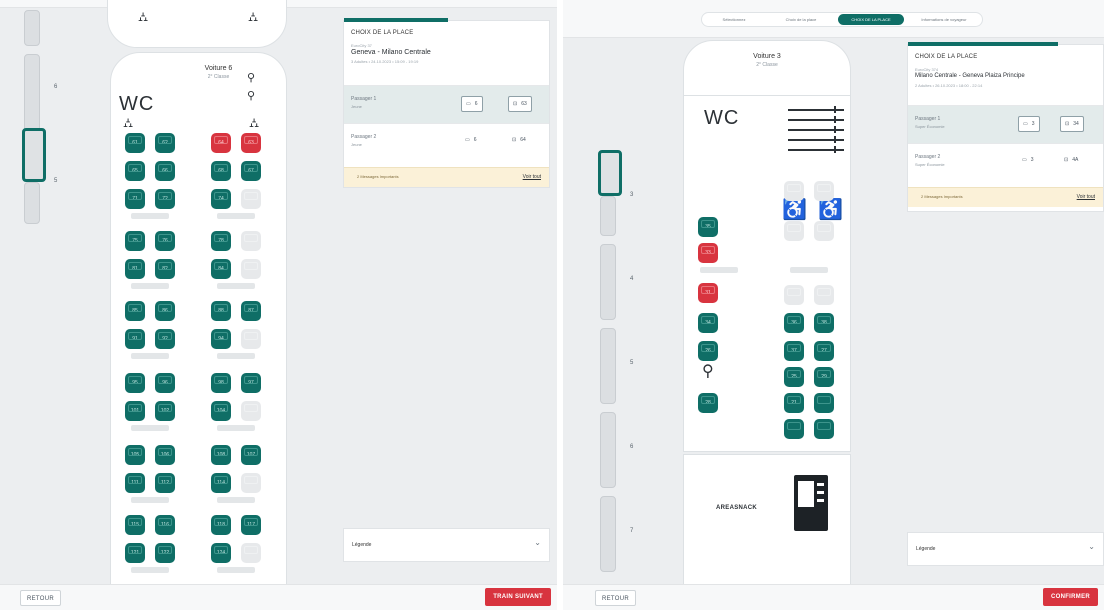 The width and height of the screenshot is (1104, 610). What do you see at coordinates (251, 383) in the screenshot?
I see `seat-available: 97` at bounding box center [251, 383].